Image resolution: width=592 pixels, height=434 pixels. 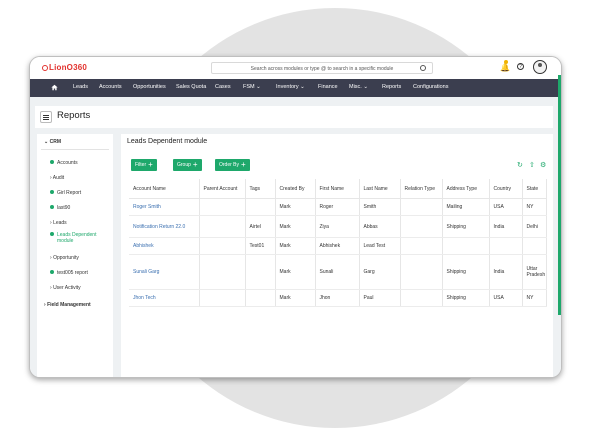 I want to click on home-icon, so click(x=54, y=87).